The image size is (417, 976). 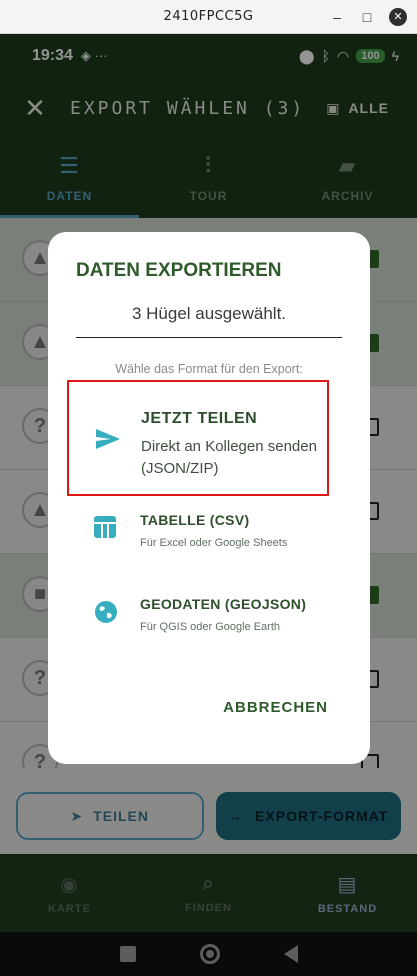 I want to click on window-title: 2410FPCC5G, so click(x=208, y=16).